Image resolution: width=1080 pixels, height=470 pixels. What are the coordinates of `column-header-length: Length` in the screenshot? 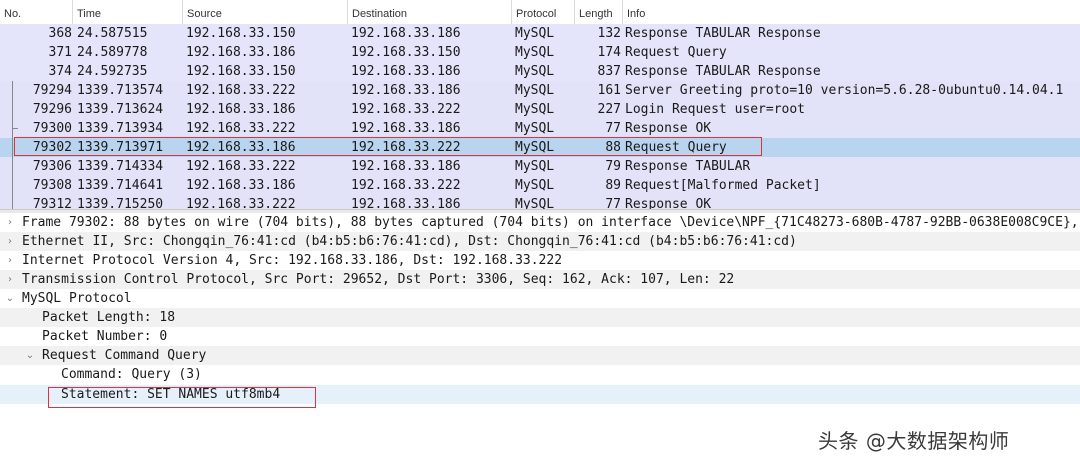 It's located at (598, 12).